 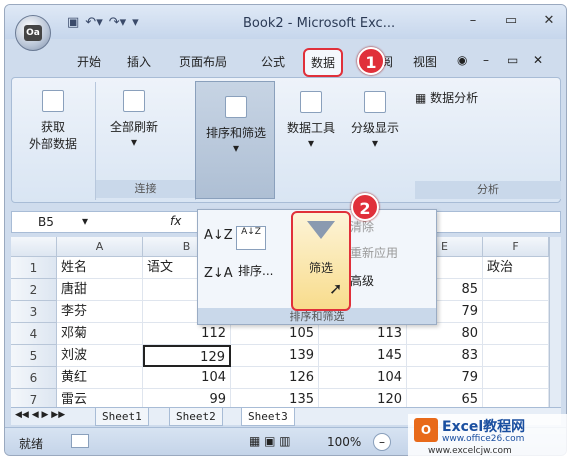 What do you see at coordinates (100, 290) in the screenshot?
I see `cell-a2: 唐甜` at bounding box center [100, 290].